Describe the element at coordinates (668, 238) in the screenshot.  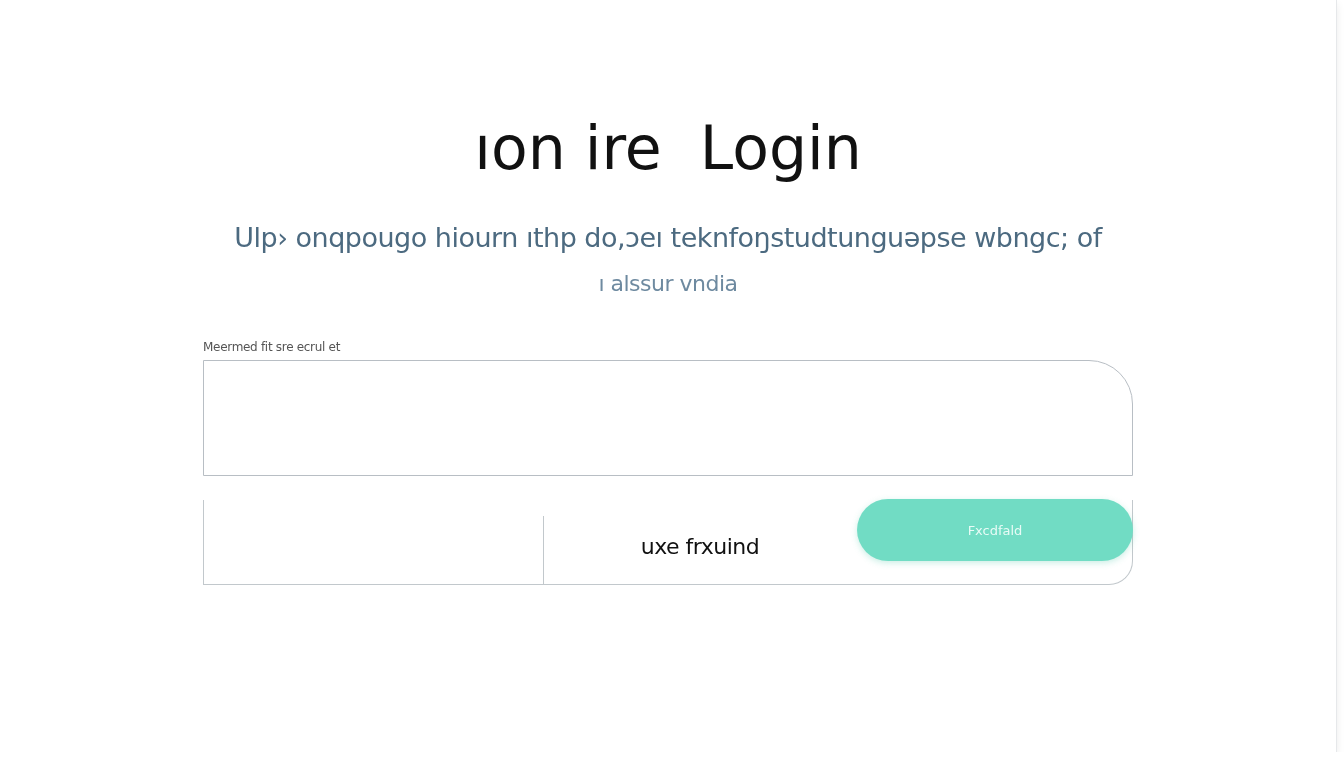
I see `subtitle-text: Ulp› onqpougo hiourn ıthp do,ɔeı teknfoŋstudtunguəpse wbngc; of` at that location.